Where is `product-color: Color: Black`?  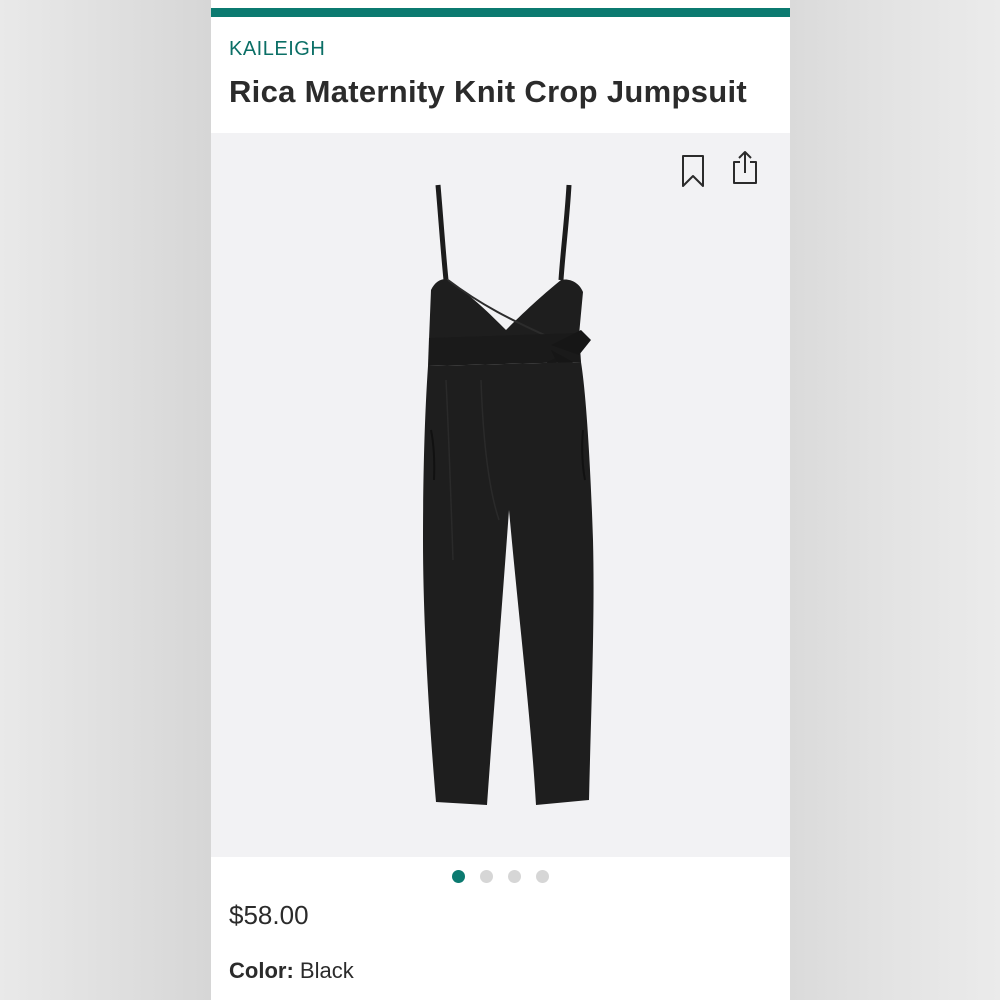 product-color: Color: Black is located at coordinates (291, 971).